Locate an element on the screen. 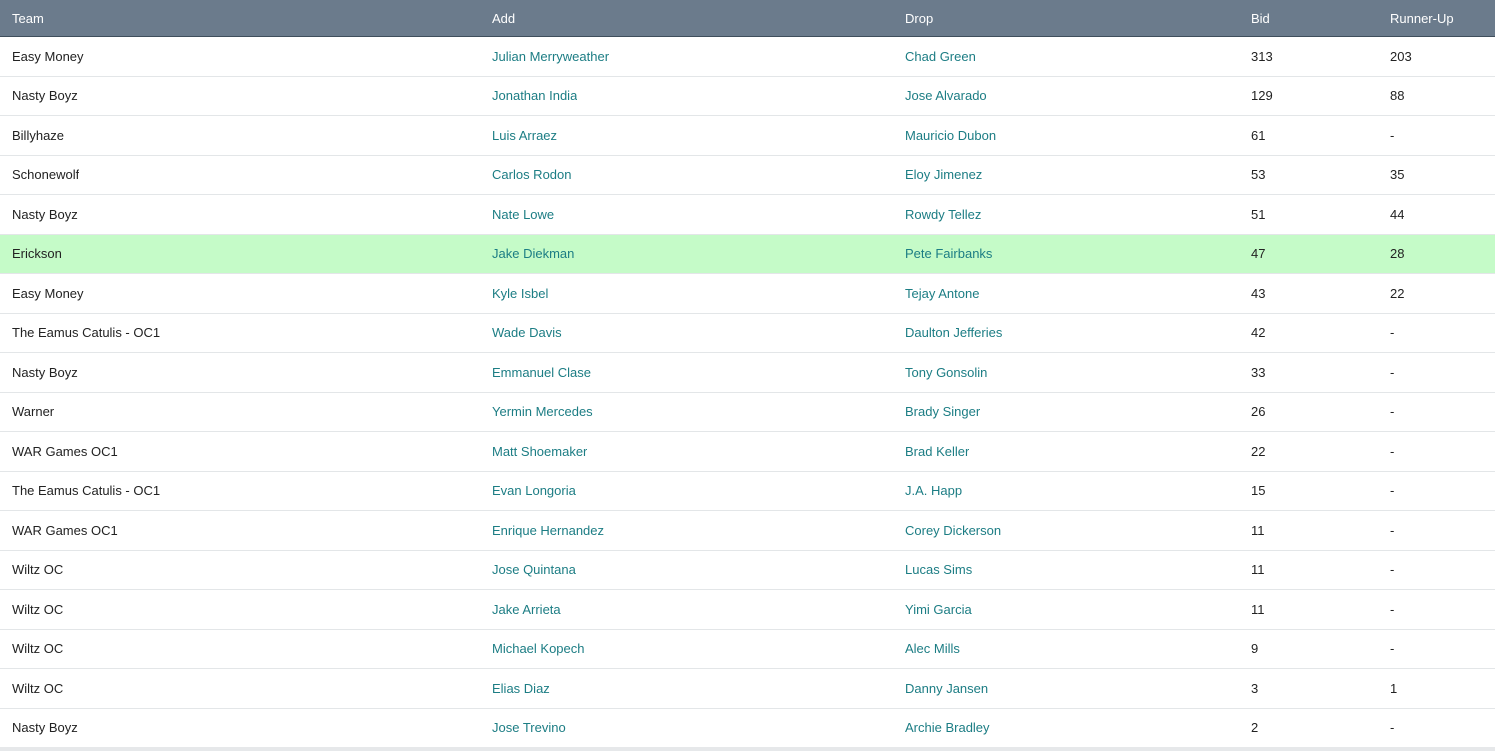 Image resolution: width=1495 pixels, height=751 pixels. add-player-link: Evan Longoria is located at coordinates (534, 490).